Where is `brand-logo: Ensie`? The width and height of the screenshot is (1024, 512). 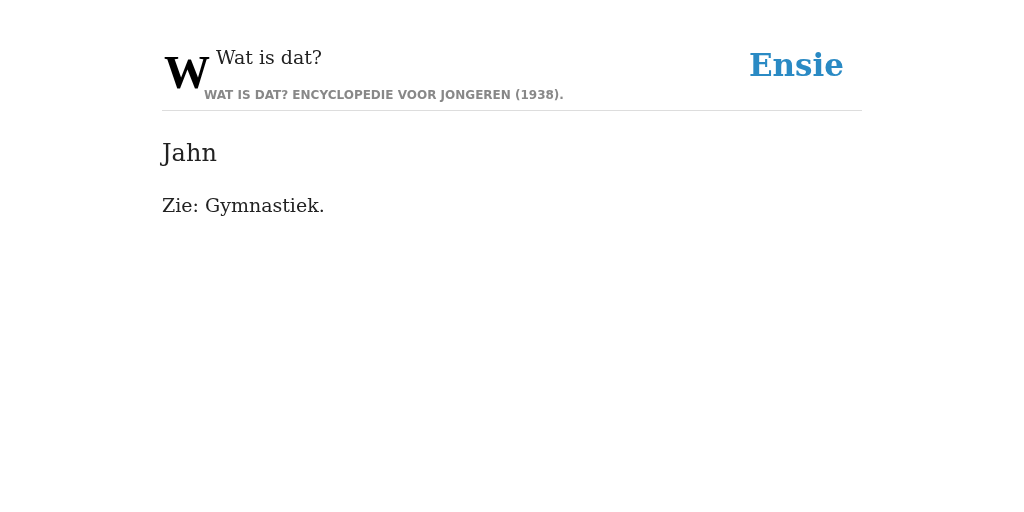 brand-logo: Ensie is located at coordinates (796, 65).